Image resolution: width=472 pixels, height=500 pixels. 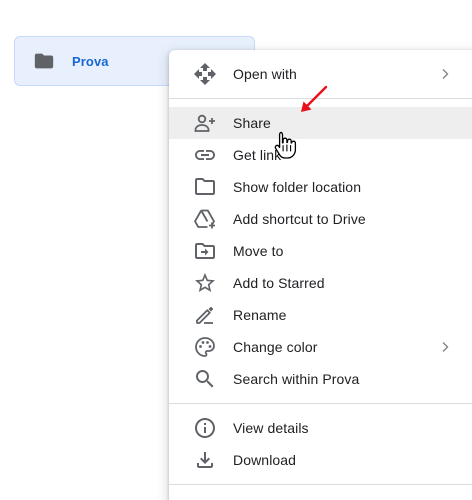 I want to click on menu-item-download: Download, so click(x=320, y=460).